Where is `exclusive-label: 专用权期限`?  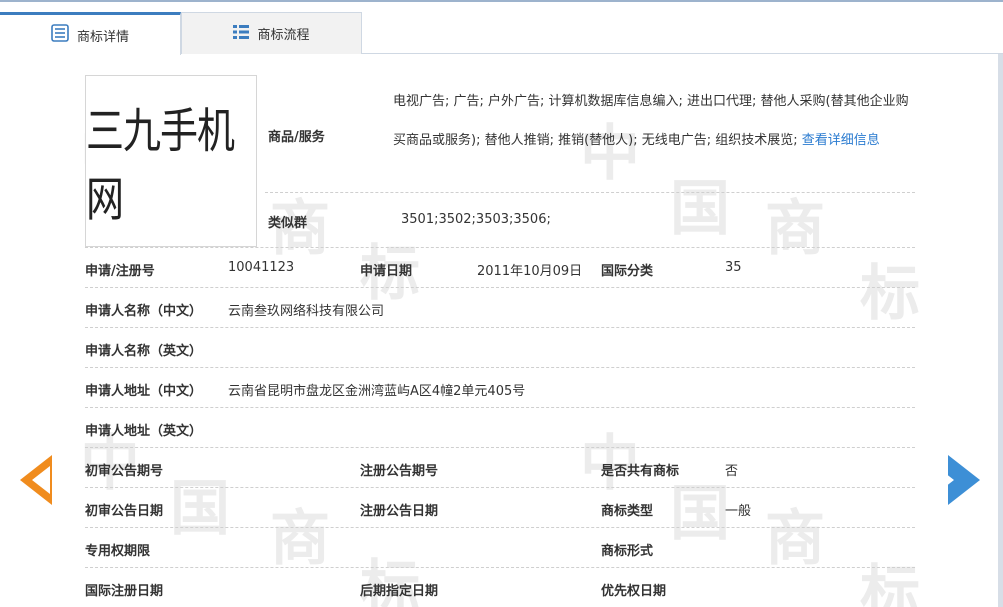 exclusive-label: 专用权期限 is located at coordinates (118, 551).